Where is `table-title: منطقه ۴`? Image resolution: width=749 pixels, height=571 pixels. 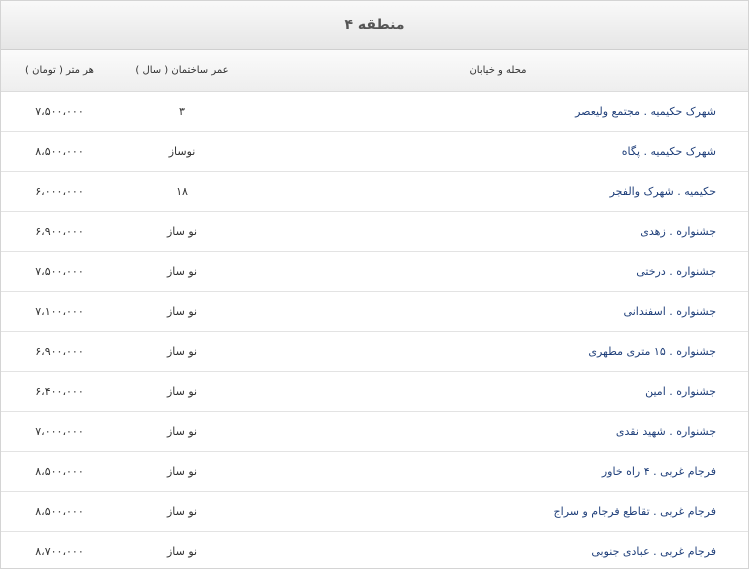
table-title: منطقه ۴ is located at coordinates (374, 25).